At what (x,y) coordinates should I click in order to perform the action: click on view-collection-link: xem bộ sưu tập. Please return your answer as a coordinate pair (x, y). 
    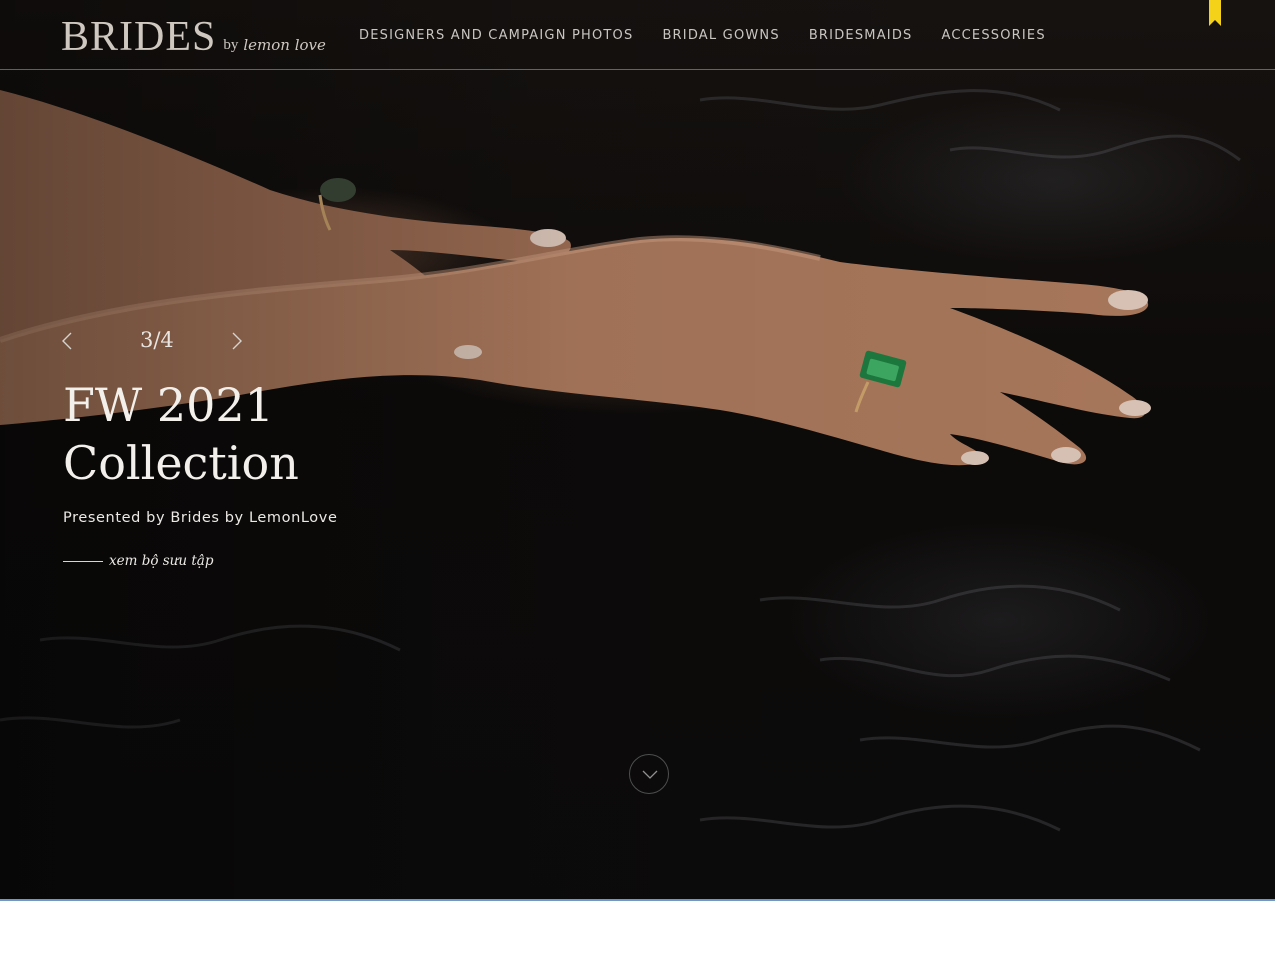
    Looking at the image, I should click on (138, 561).